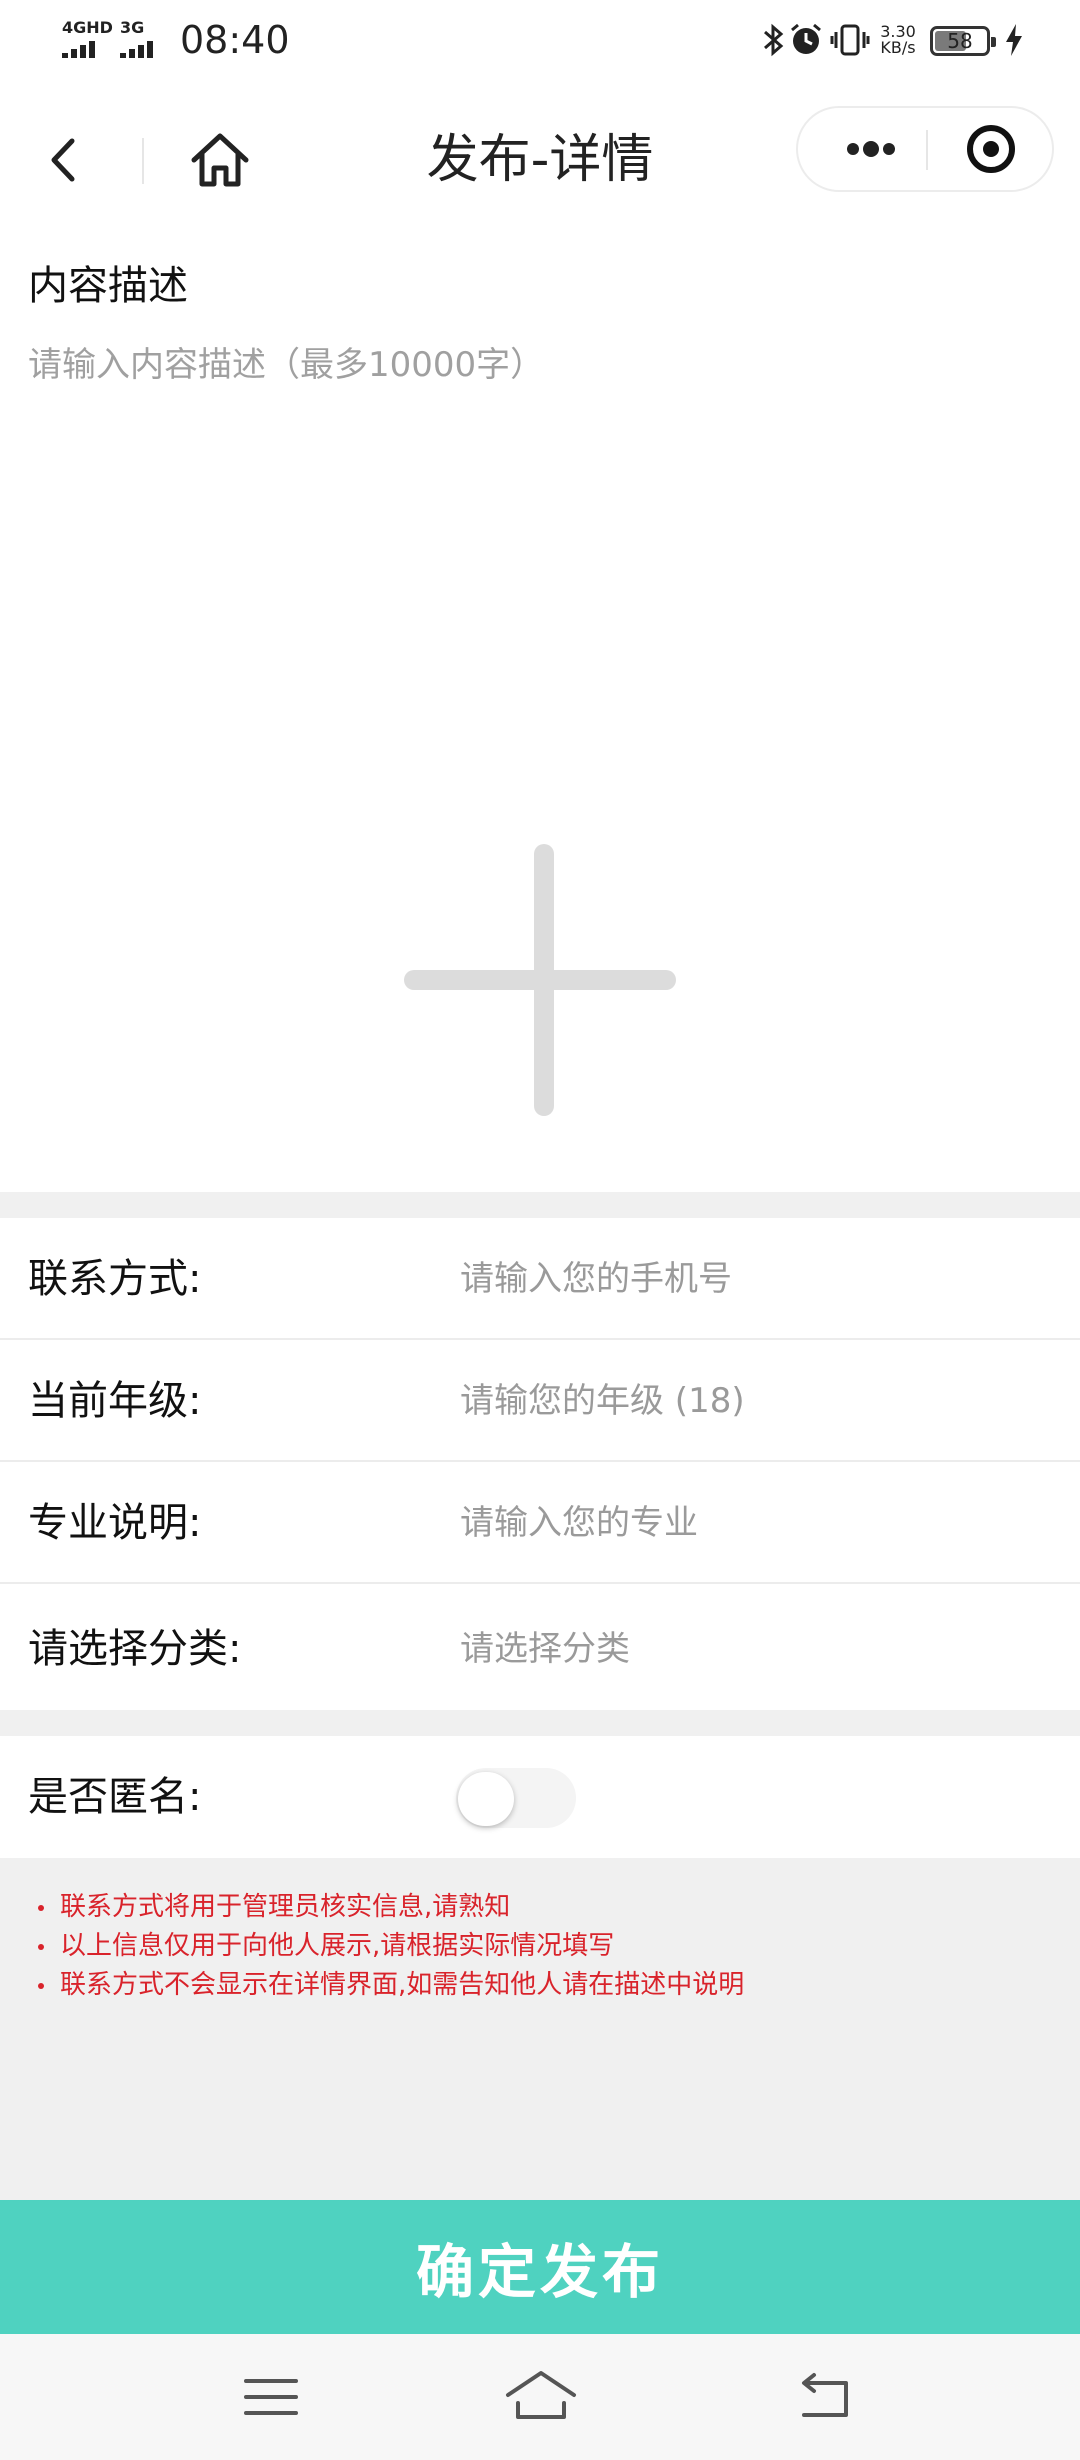  Describe the element at coordinates (806, 38) in the screenshot. I see `alarm-icon` at that location.